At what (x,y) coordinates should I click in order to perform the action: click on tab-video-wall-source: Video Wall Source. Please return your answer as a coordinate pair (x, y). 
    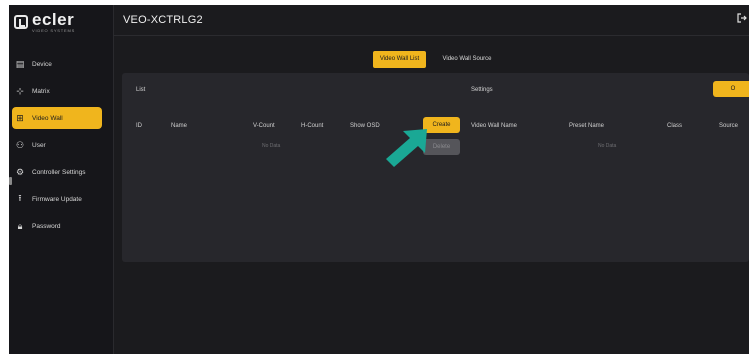
    Looking at the image, I should click on (467, 59).